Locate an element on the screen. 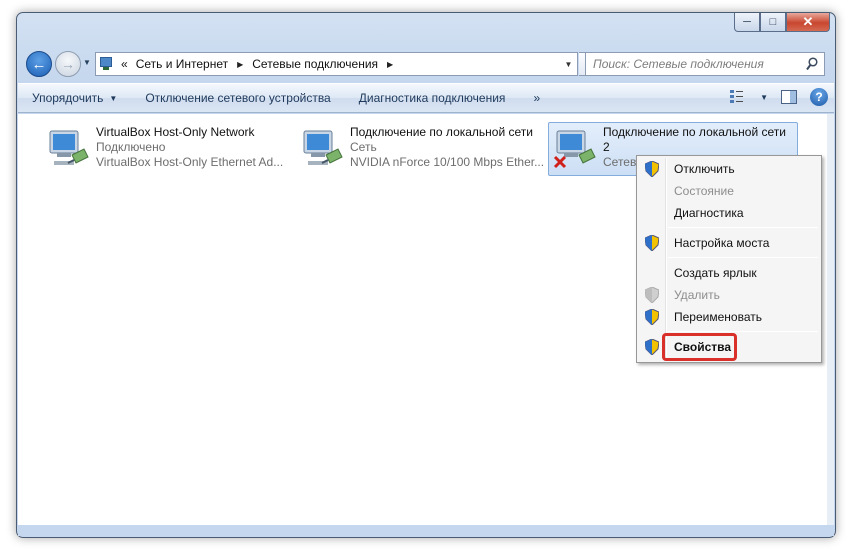 This screenshot has width=852, height=554. back-button: ← is located at coordinates (39, 64).